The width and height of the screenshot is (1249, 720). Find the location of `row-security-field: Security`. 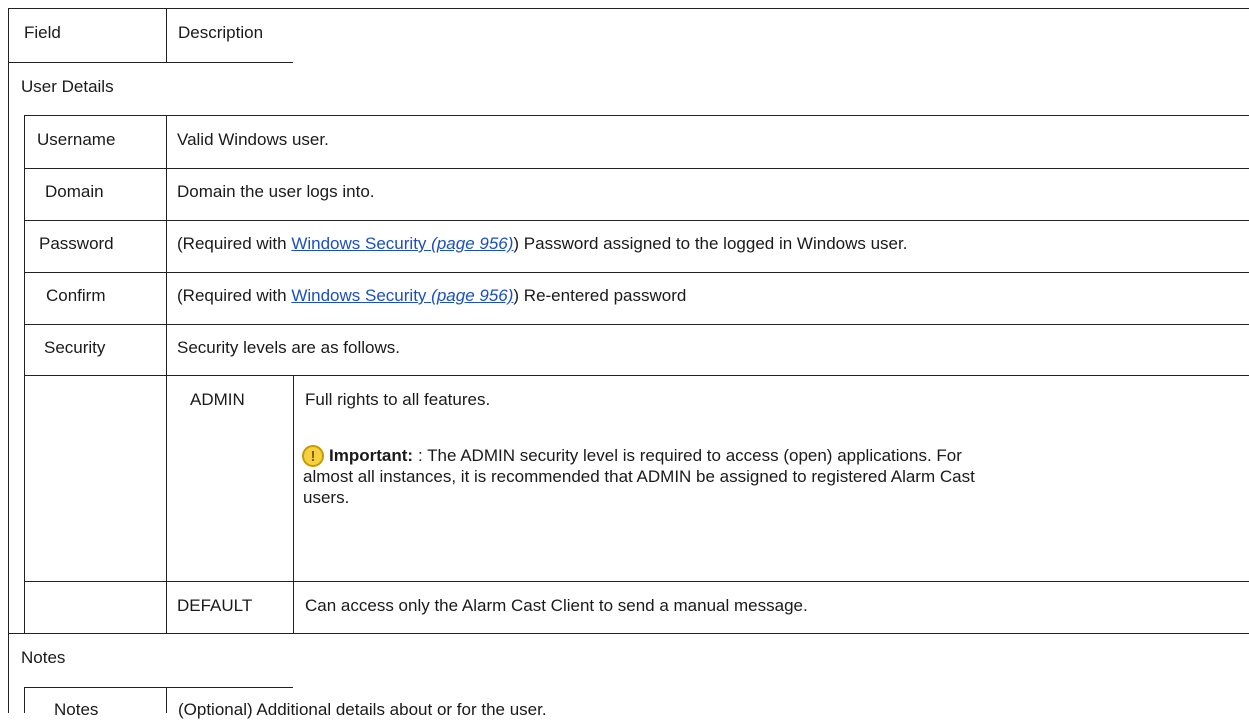

row-security-field: Security is located at coordinates (75, 347).